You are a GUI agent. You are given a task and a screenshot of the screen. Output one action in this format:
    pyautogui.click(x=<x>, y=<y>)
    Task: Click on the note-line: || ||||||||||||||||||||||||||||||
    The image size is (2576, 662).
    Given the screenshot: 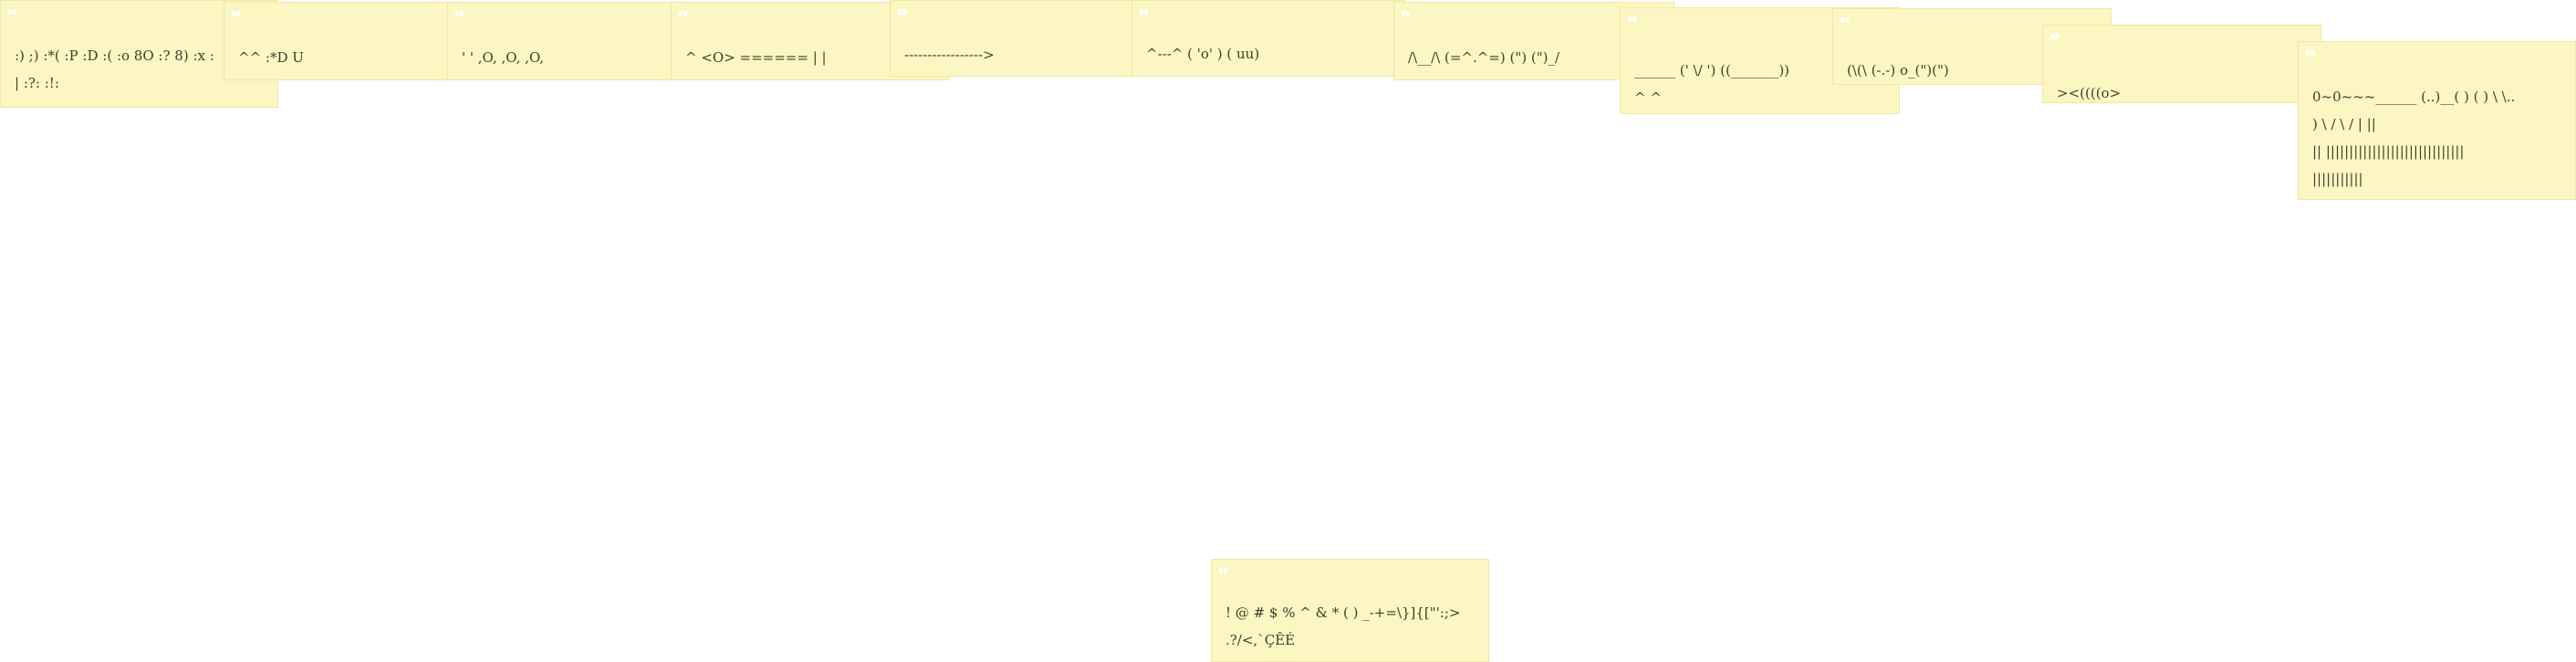 What is the action you would take?
    pyautogui.click(x=2388, y=152)
    